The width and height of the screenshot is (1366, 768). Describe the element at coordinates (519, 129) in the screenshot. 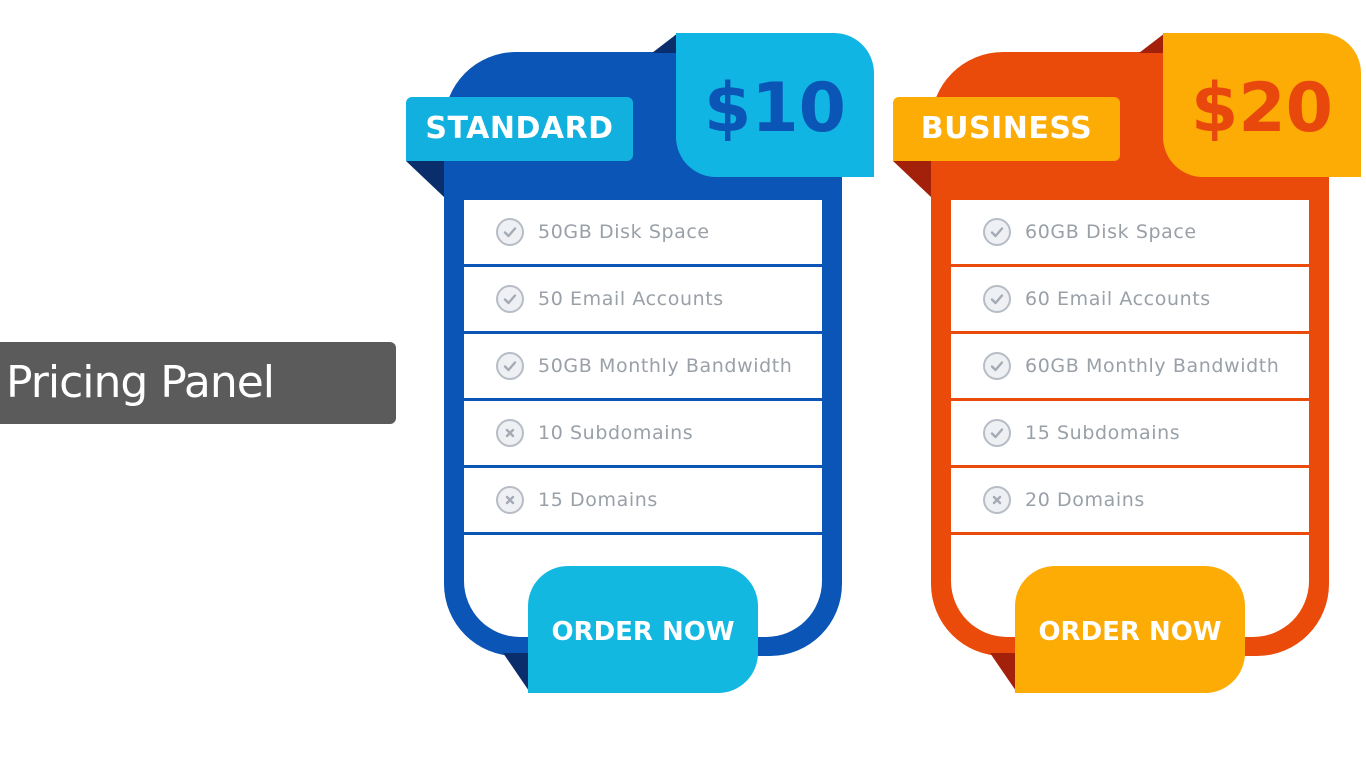

I see `plan-name: STANDARD` at that location.